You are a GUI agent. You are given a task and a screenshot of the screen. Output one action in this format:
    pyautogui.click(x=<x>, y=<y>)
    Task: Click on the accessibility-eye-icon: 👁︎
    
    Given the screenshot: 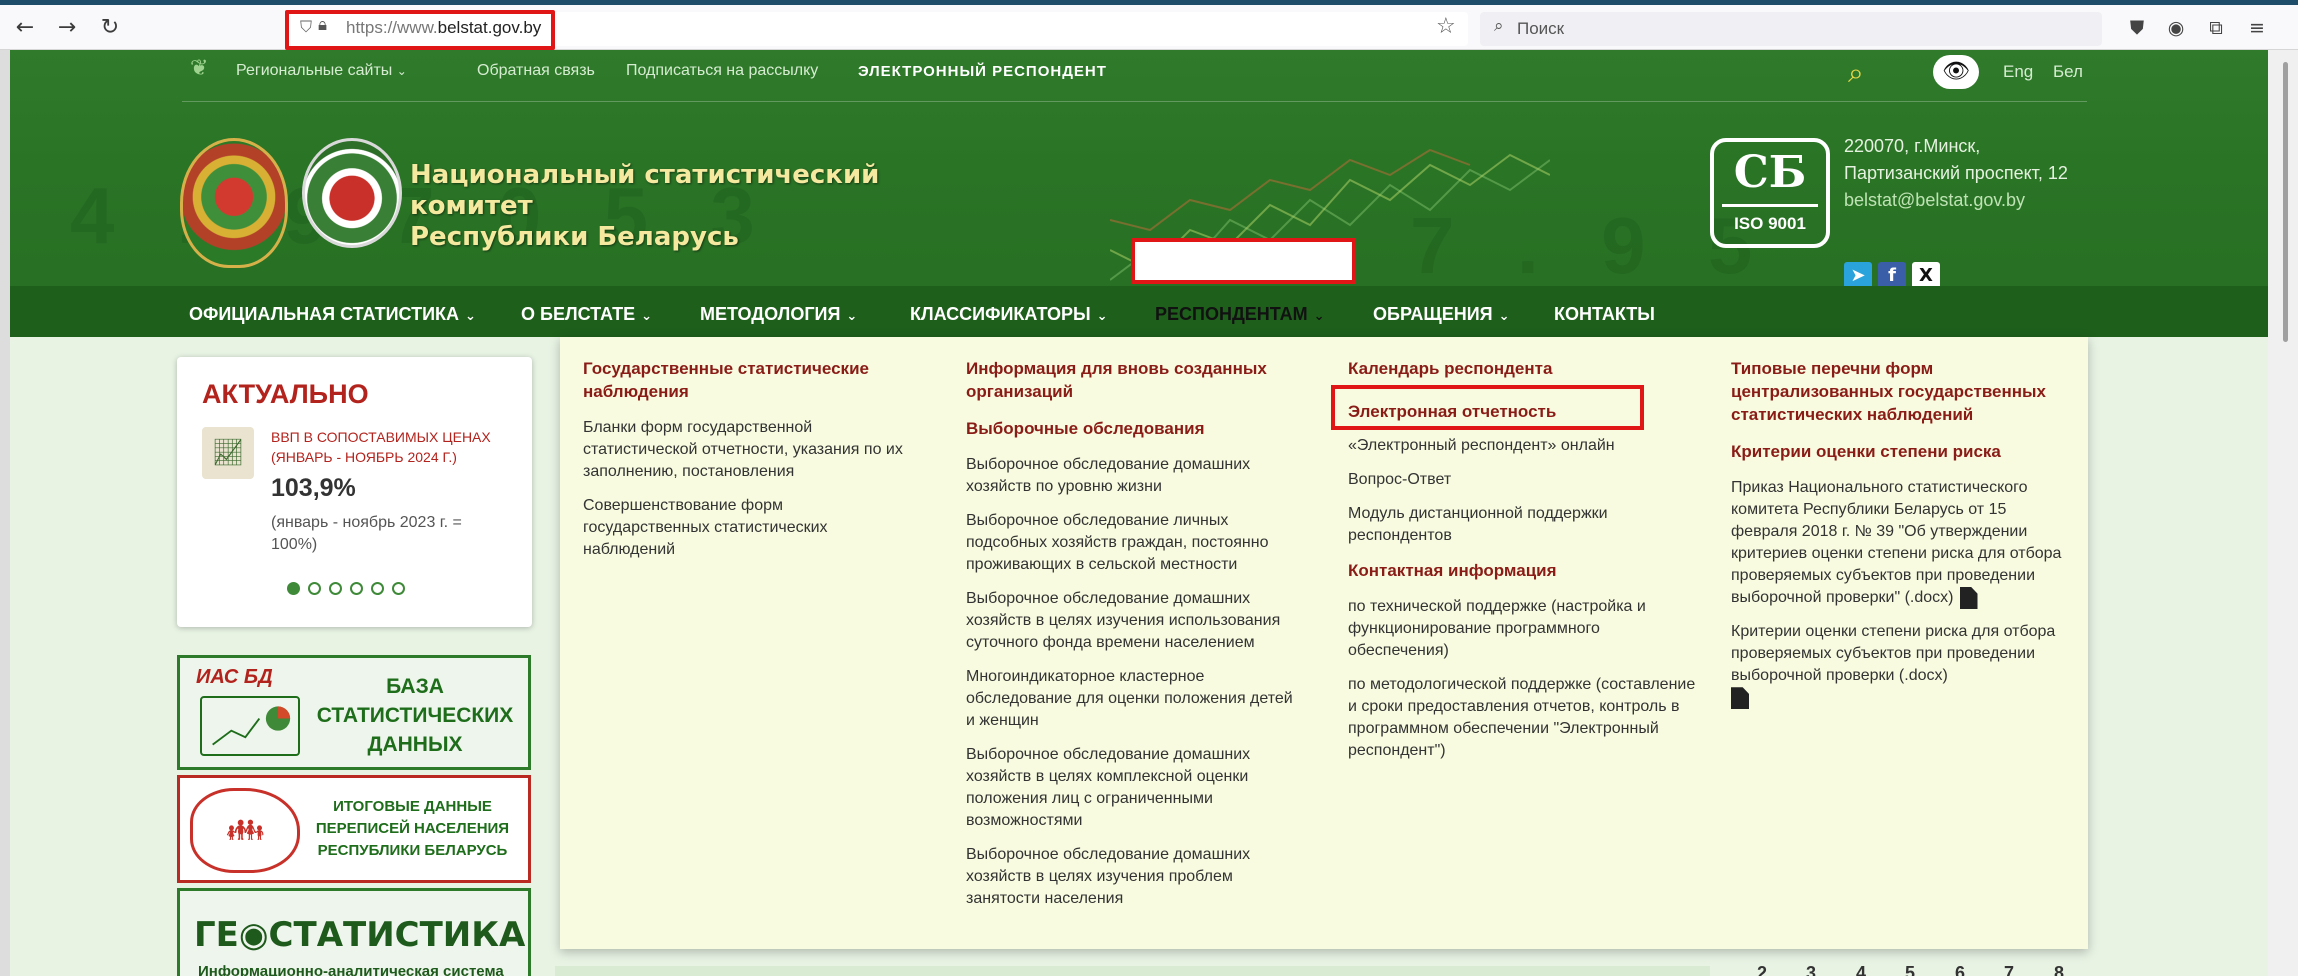 What is the action you would take?
    pyautogui.click(x=1956, y=72)
    